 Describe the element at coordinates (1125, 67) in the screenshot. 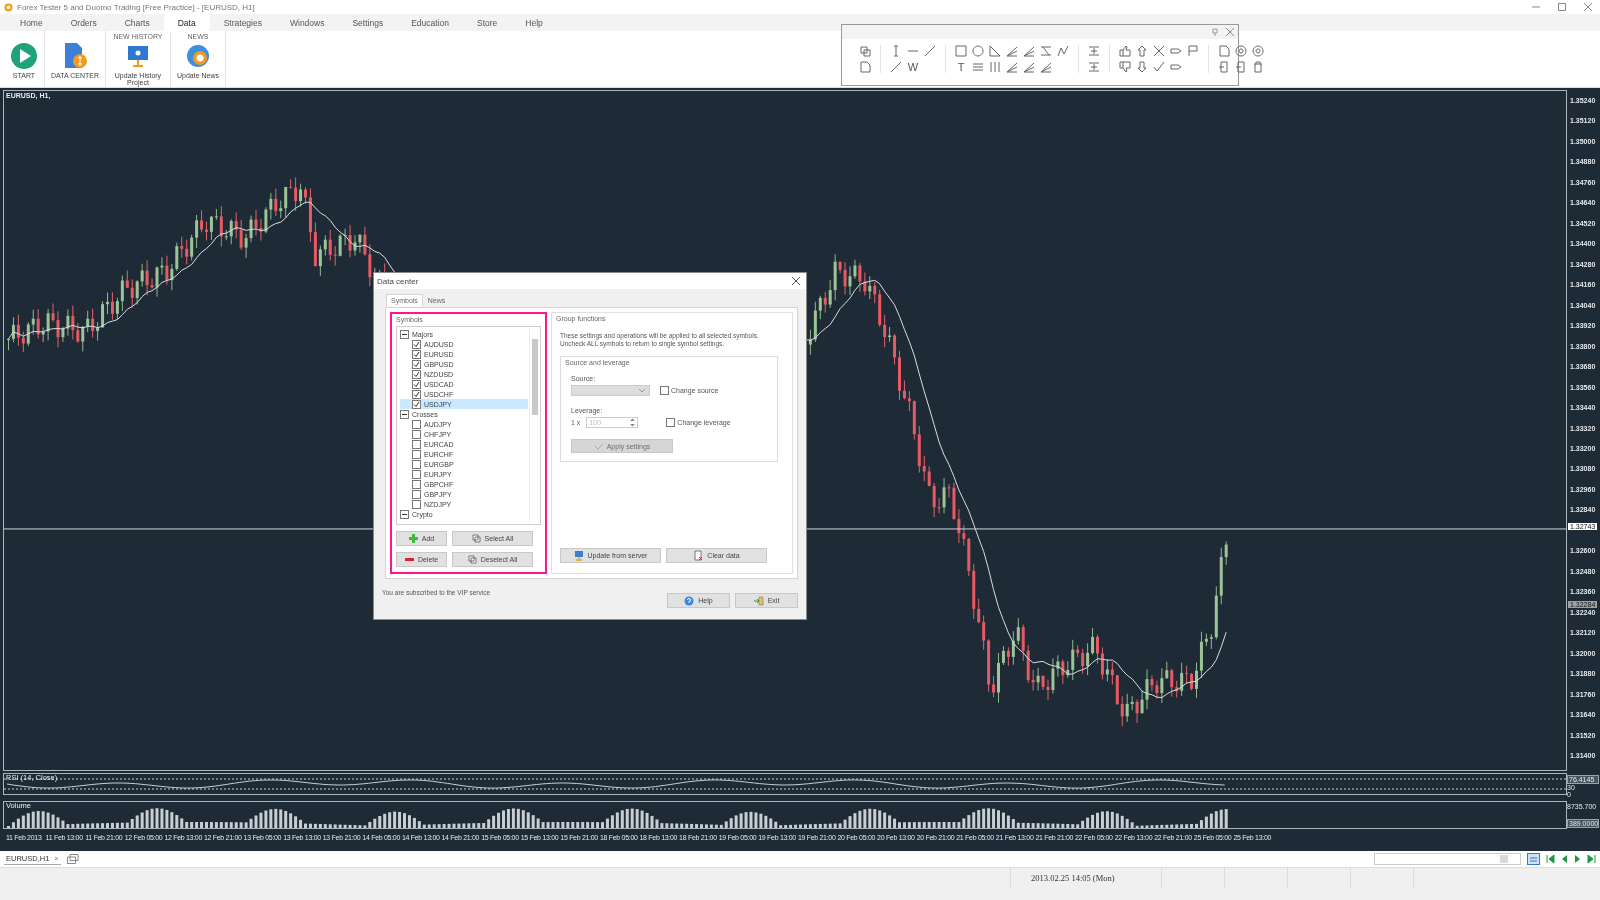

I see `thumbs-down-icon` at that location.